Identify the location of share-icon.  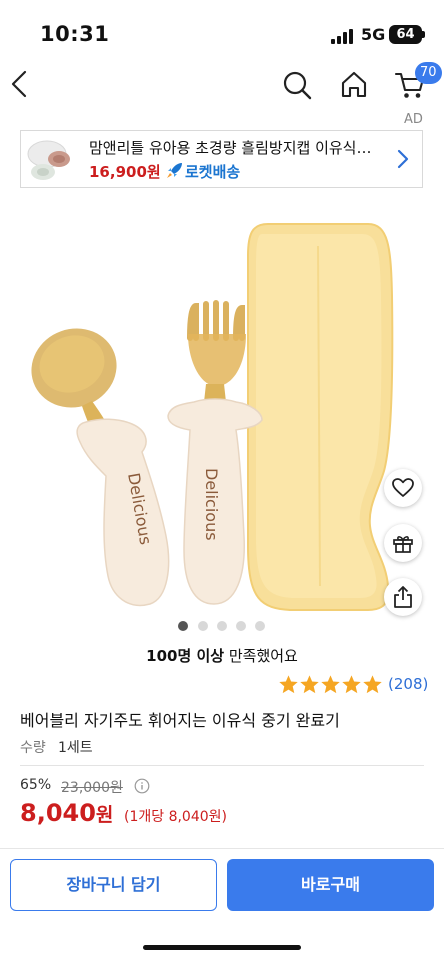
(403, 597).